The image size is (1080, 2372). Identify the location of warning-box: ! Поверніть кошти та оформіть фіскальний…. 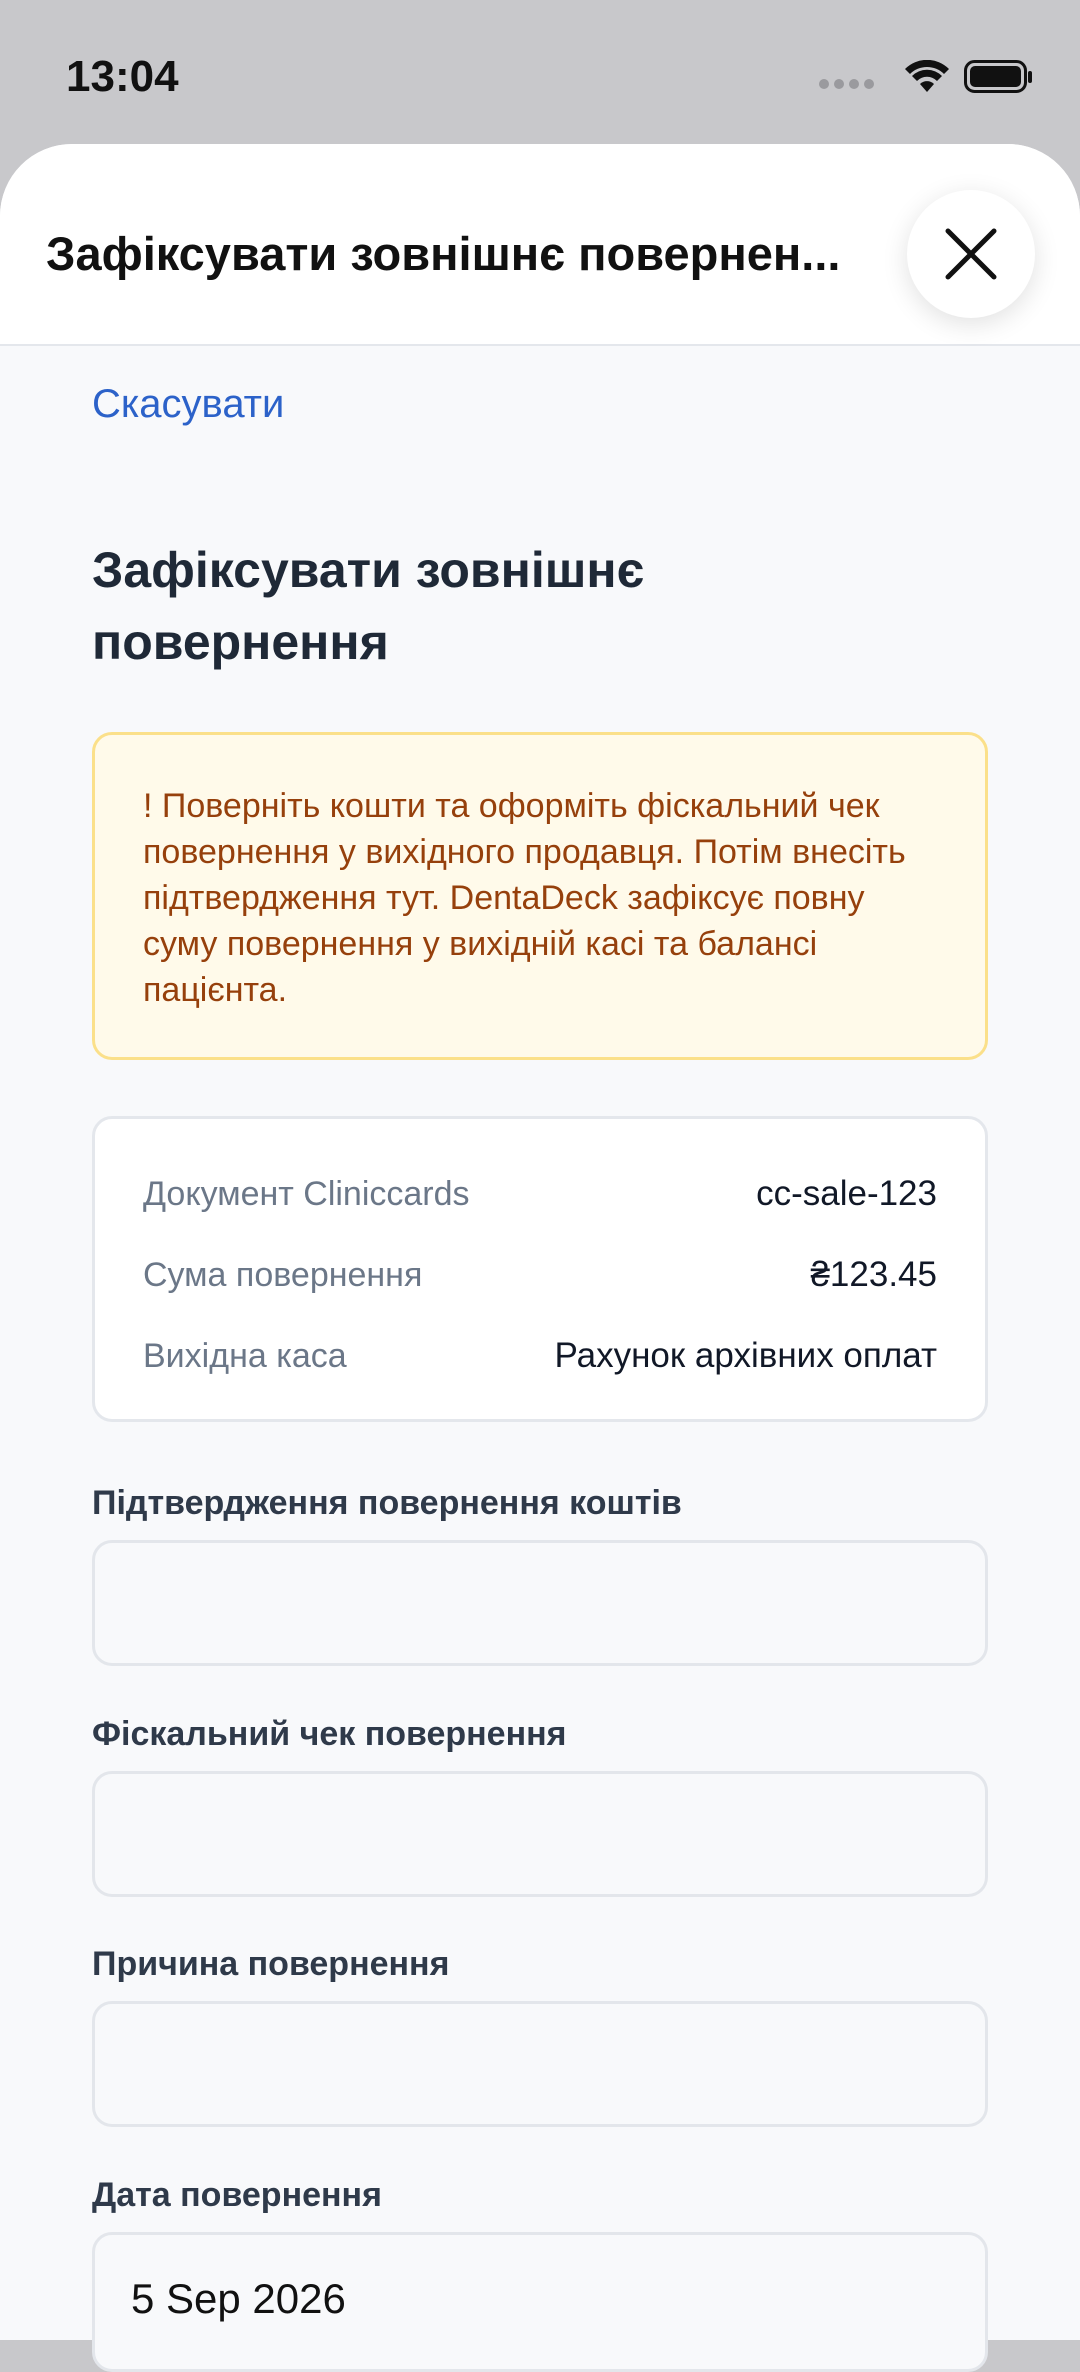
(540, 896).